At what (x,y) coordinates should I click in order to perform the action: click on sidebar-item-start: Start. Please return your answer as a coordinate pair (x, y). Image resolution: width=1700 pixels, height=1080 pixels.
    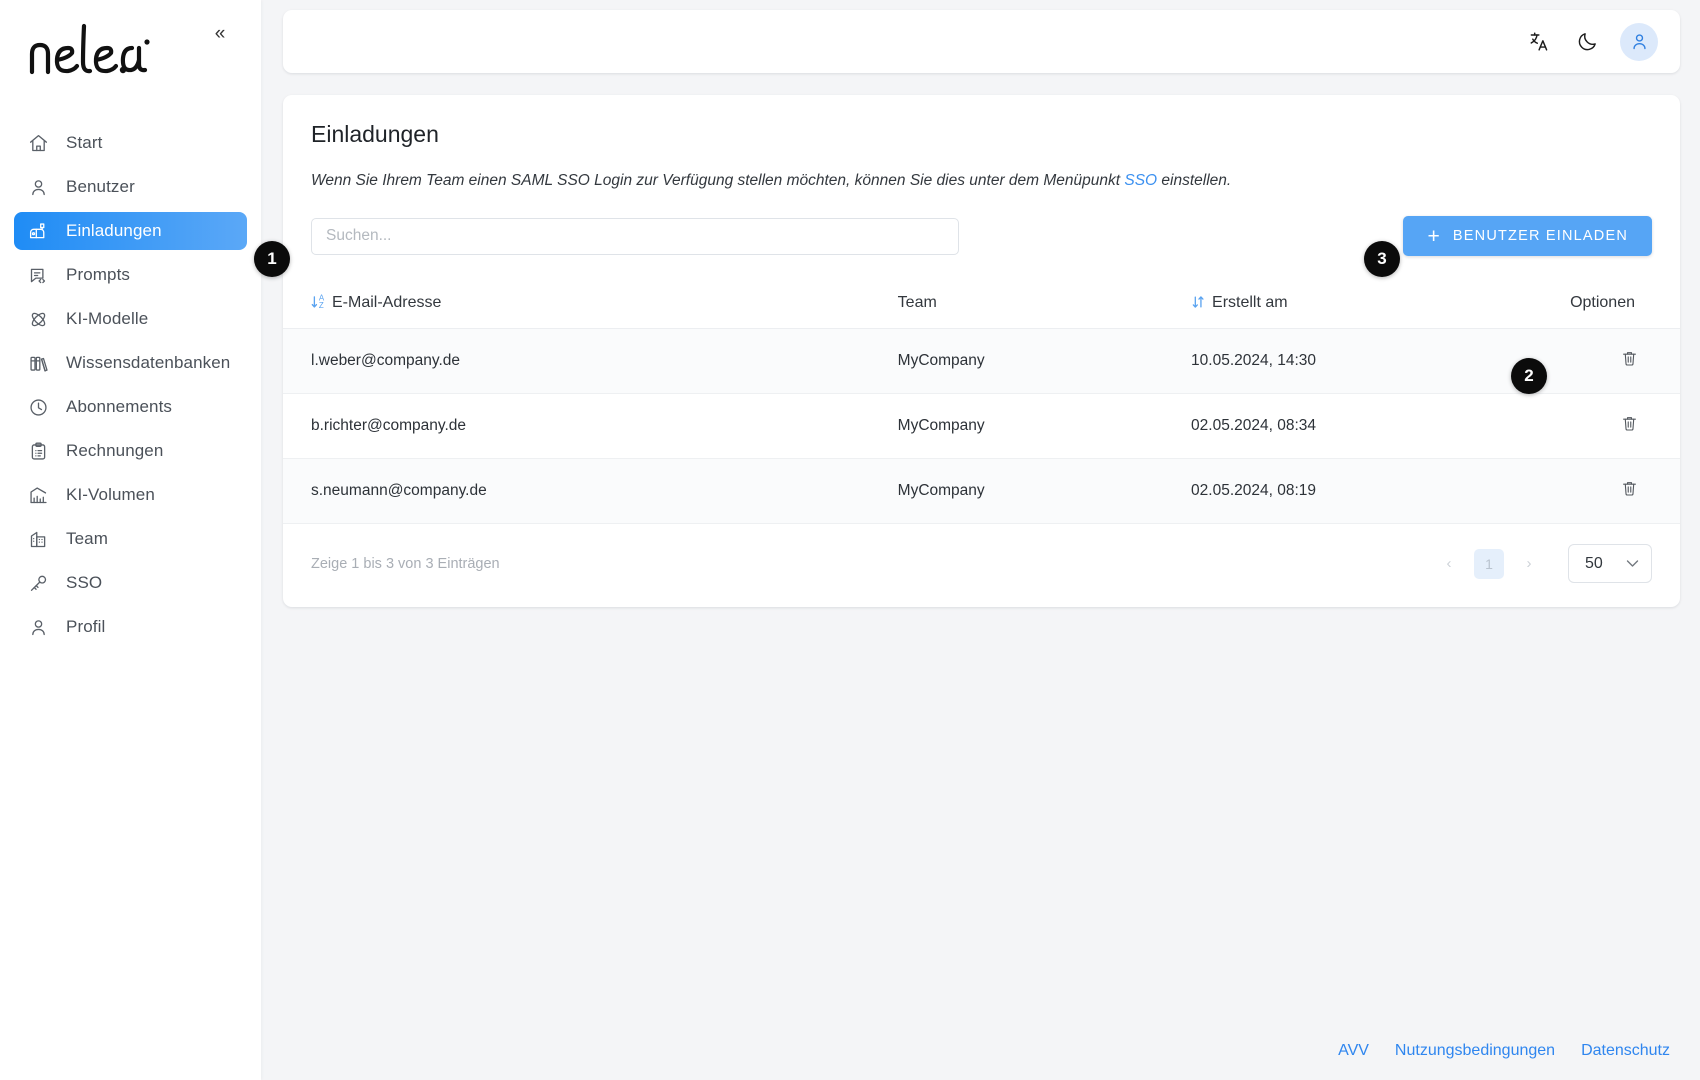
    Looking at the image, I should click on (130, 143).